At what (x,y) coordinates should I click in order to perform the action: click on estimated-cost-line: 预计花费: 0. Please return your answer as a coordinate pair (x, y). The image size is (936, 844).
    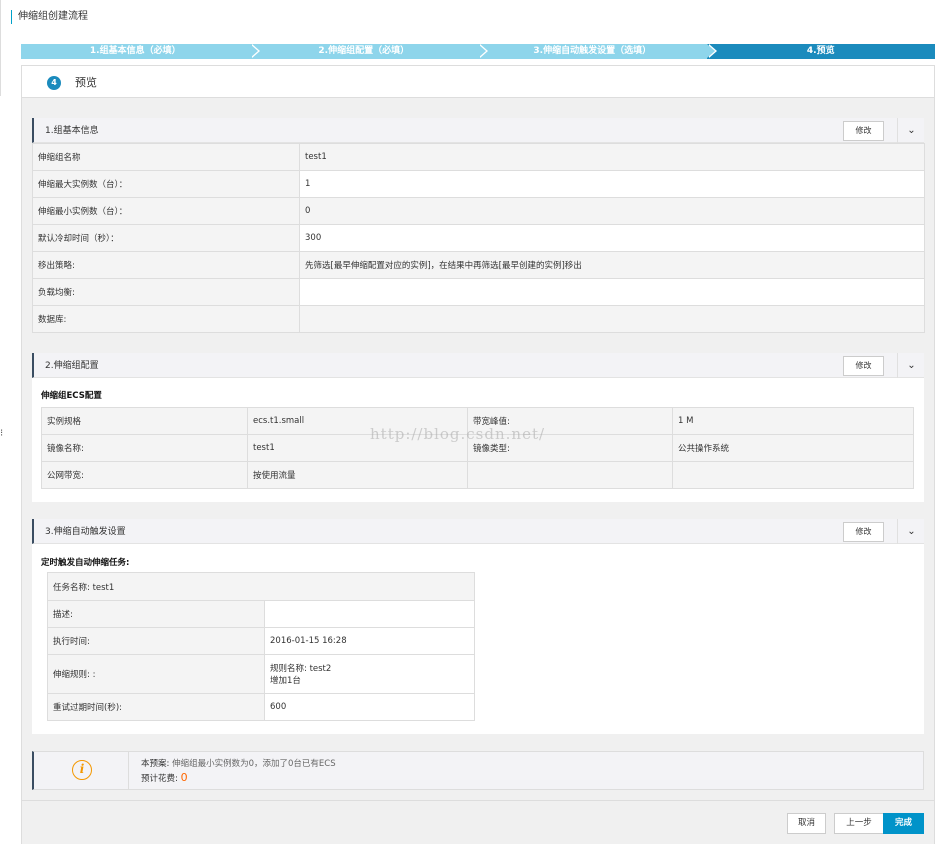
    Looking at the image, I should click on (164, 778).